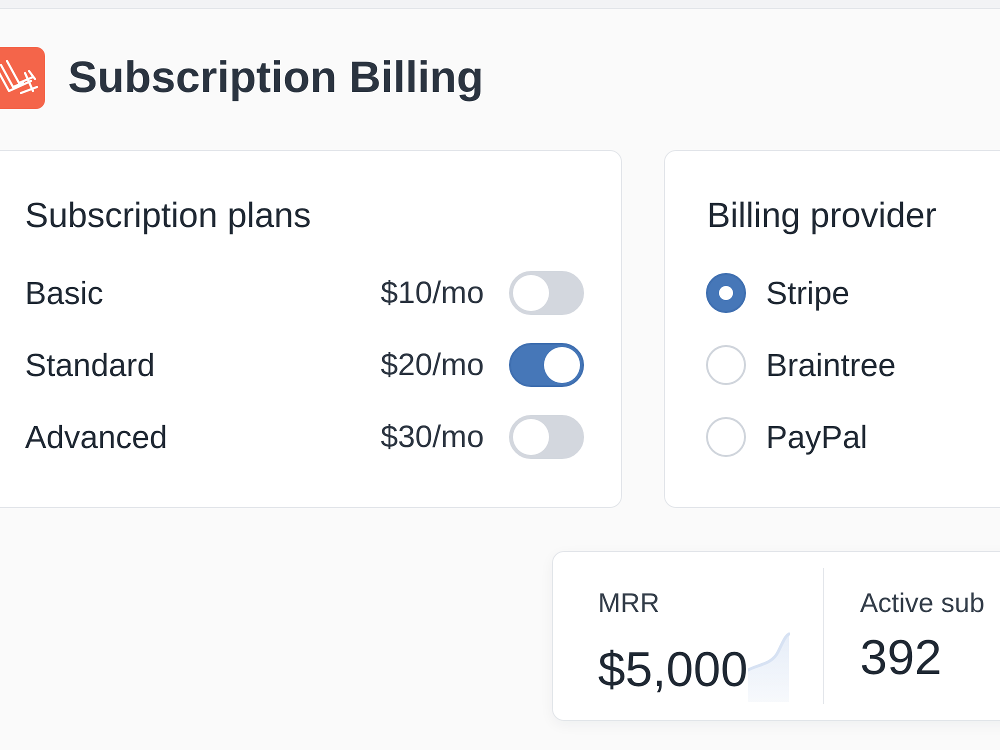 The image size is (1000, 750). I want to click on sparkline-drawing, so click(769, 666).